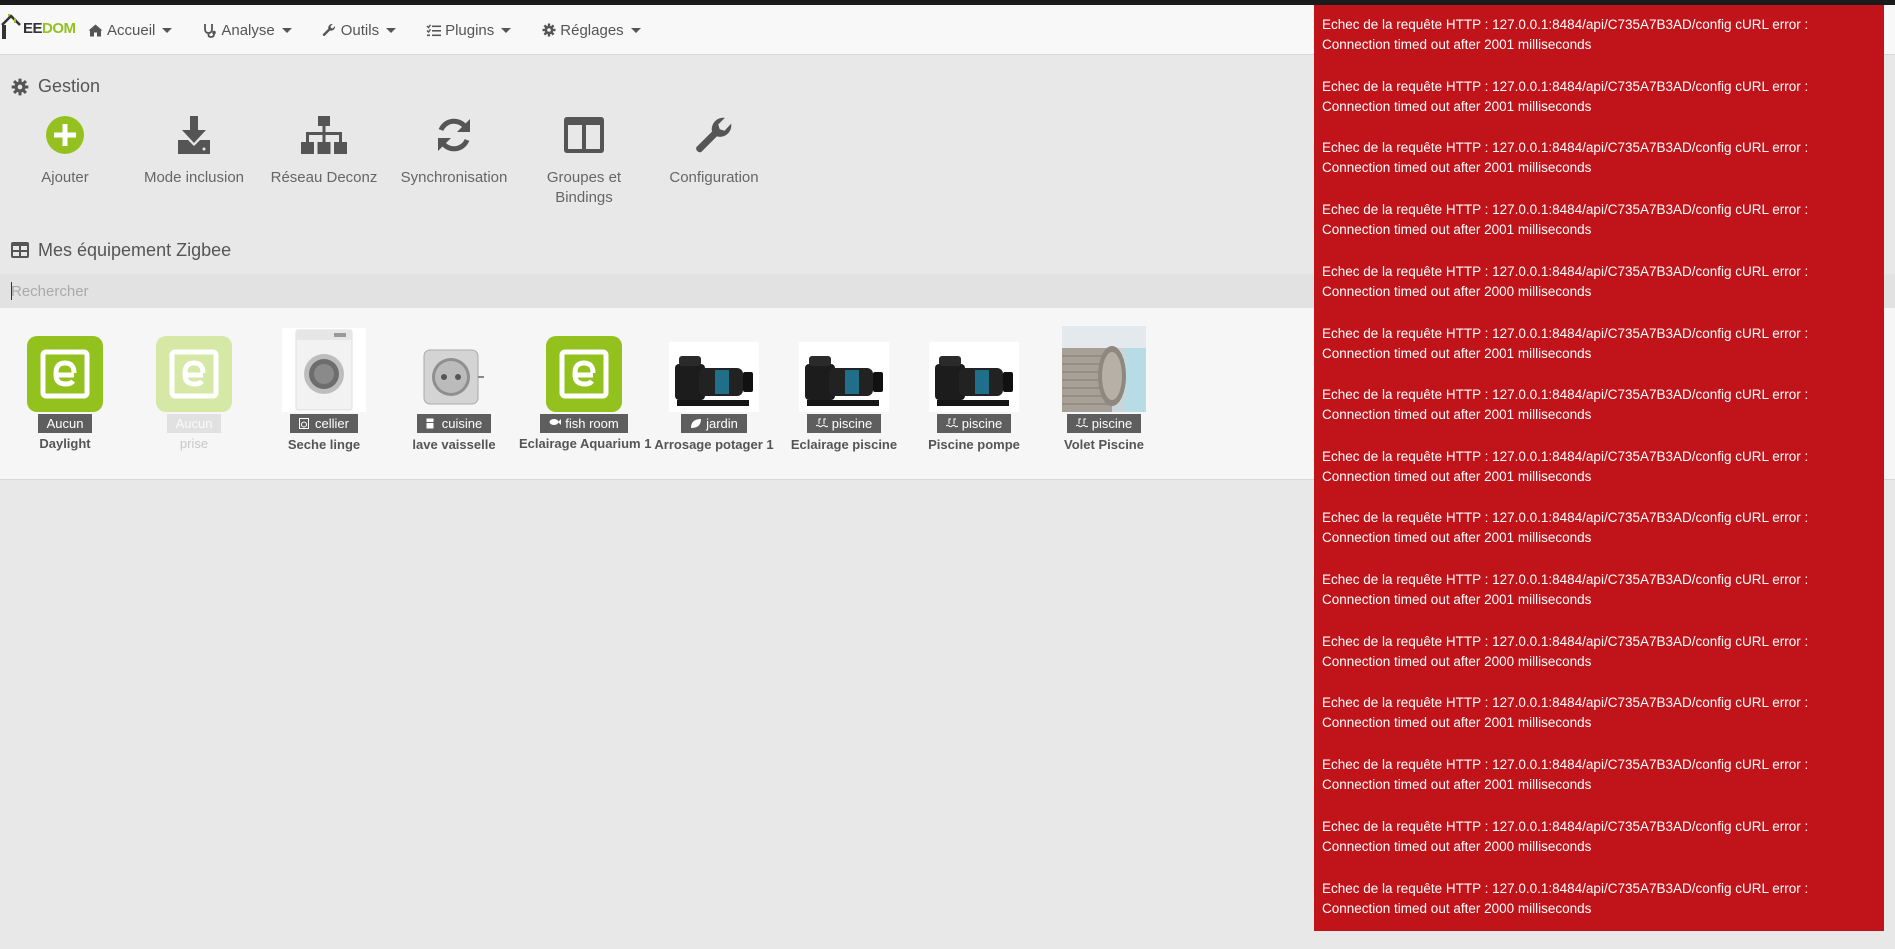  I want to click on room-badge: cellier, so click(324, 423).